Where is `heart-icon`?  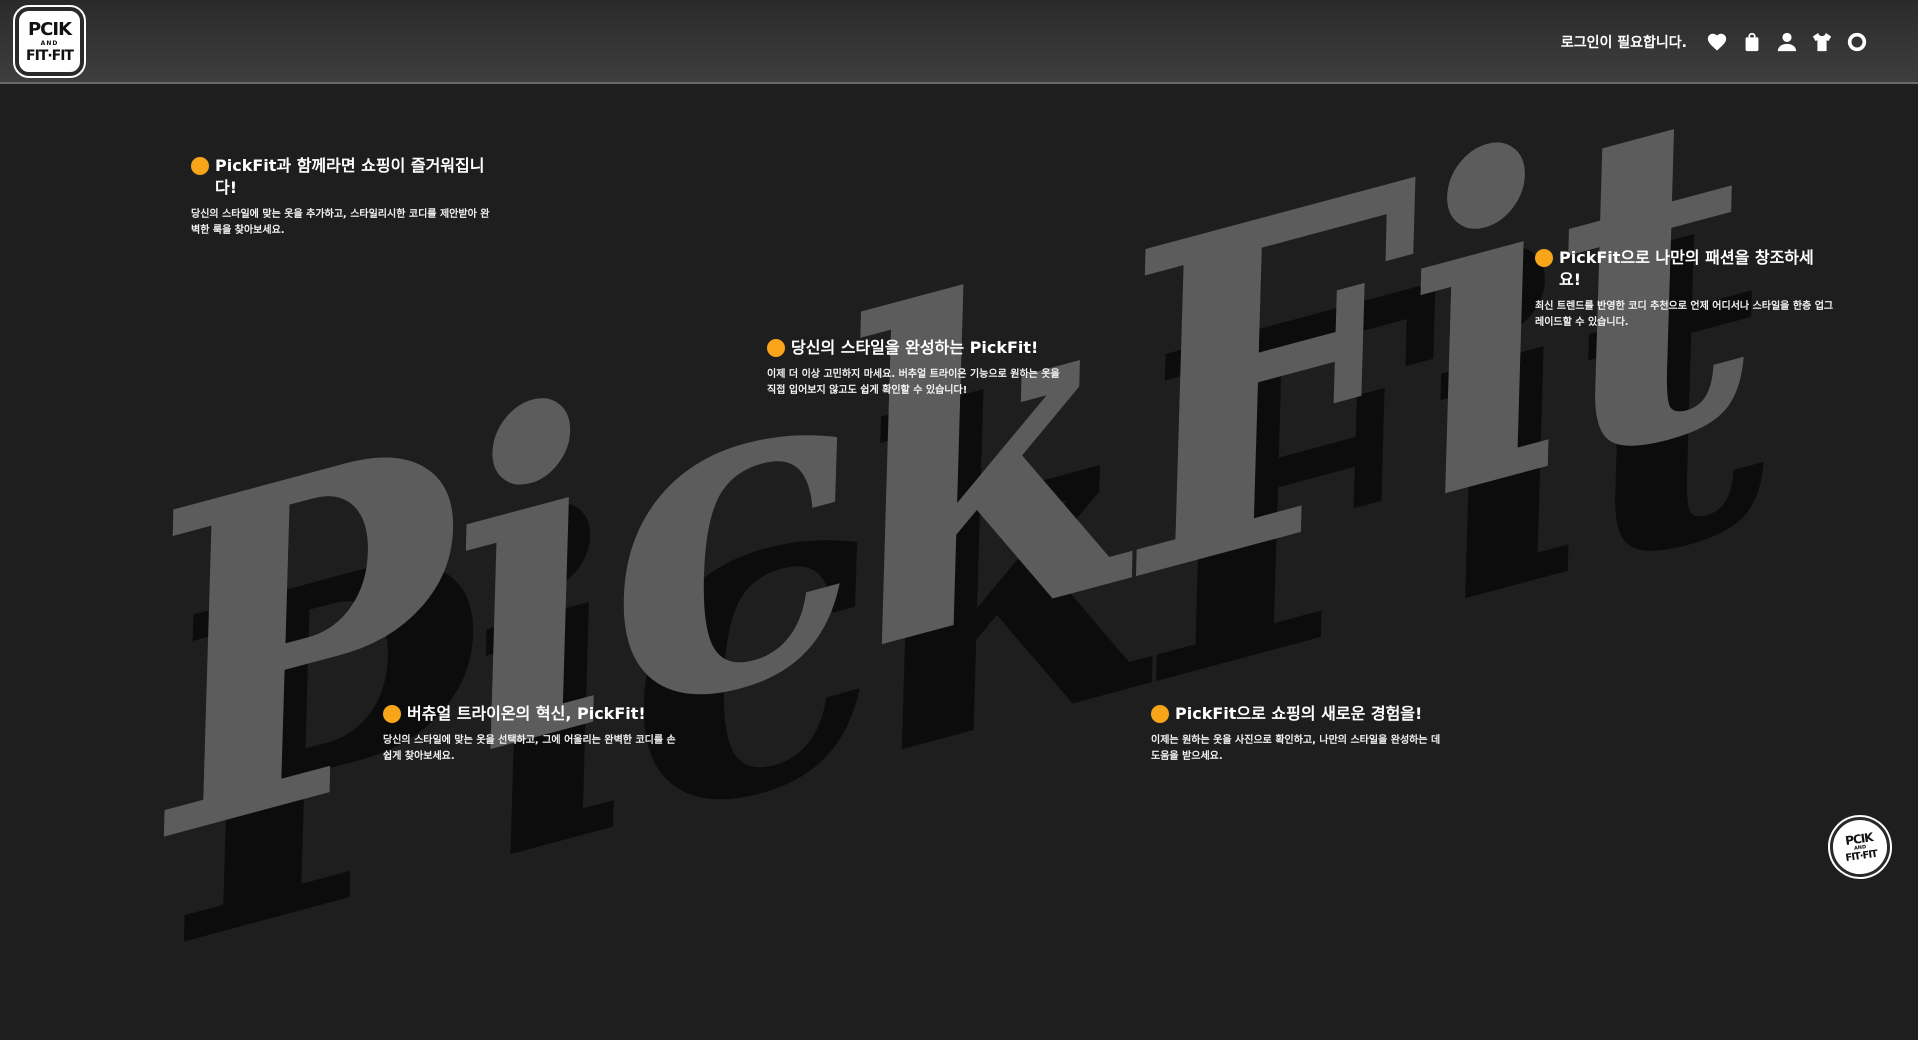
heart-icon is located at coordinates (1717, 42).